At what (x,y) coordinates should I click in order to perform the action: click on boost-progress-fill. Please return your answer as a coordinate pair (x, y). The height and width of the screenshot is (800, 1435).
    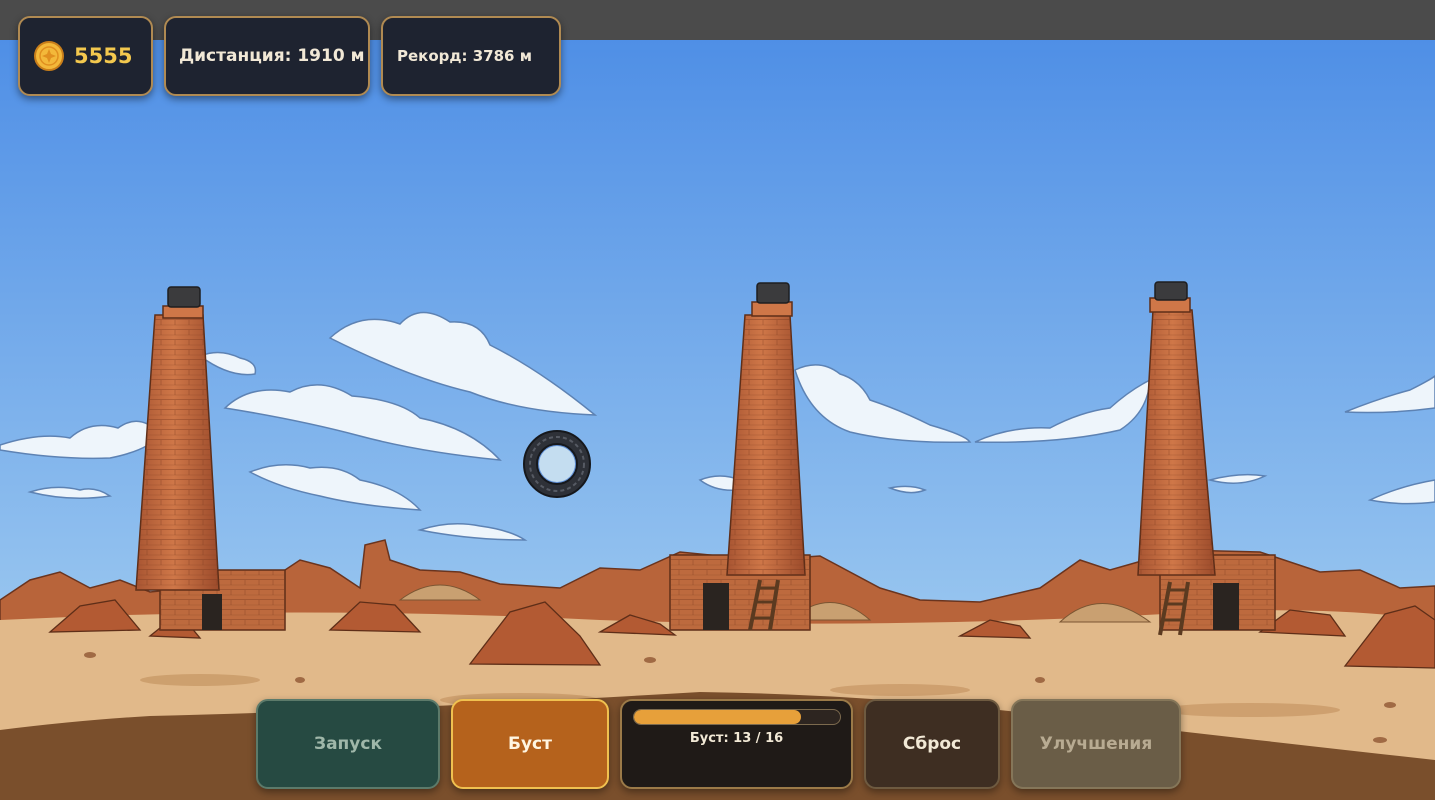
    Looking at the image, I should click on (717, 717).